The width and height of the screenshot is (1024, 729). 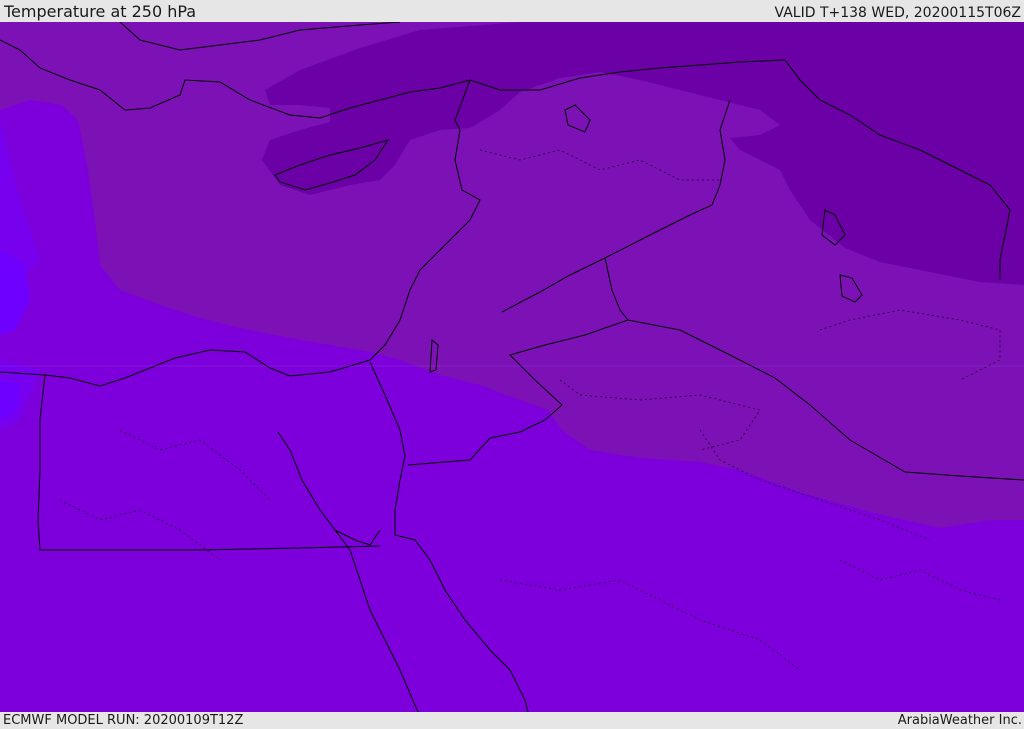 What do you see at coordinates (100, 11) in the screenshot?
I see `map-title: Temperature at 250 hPa` at bounding box center [100, 11].